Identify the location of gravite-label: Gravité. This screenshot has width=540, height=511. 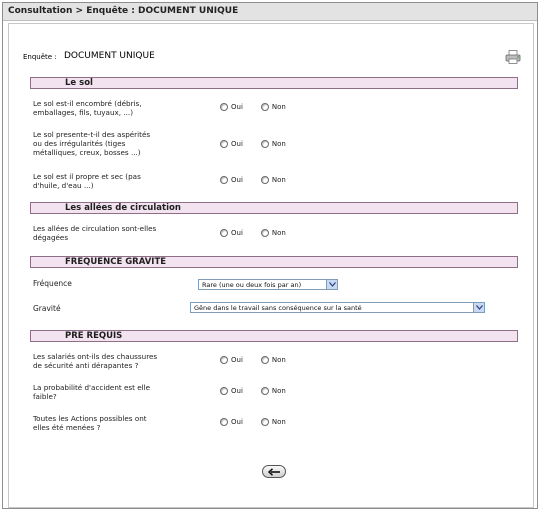
(47, 308).